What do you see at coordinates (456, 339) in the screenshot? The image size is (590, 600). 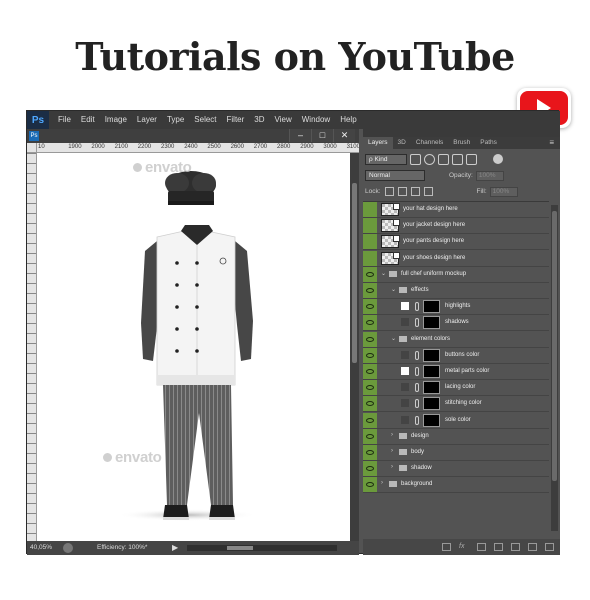 I see `layer-row: ⌄ element colors` at bounding box center [456, 339].